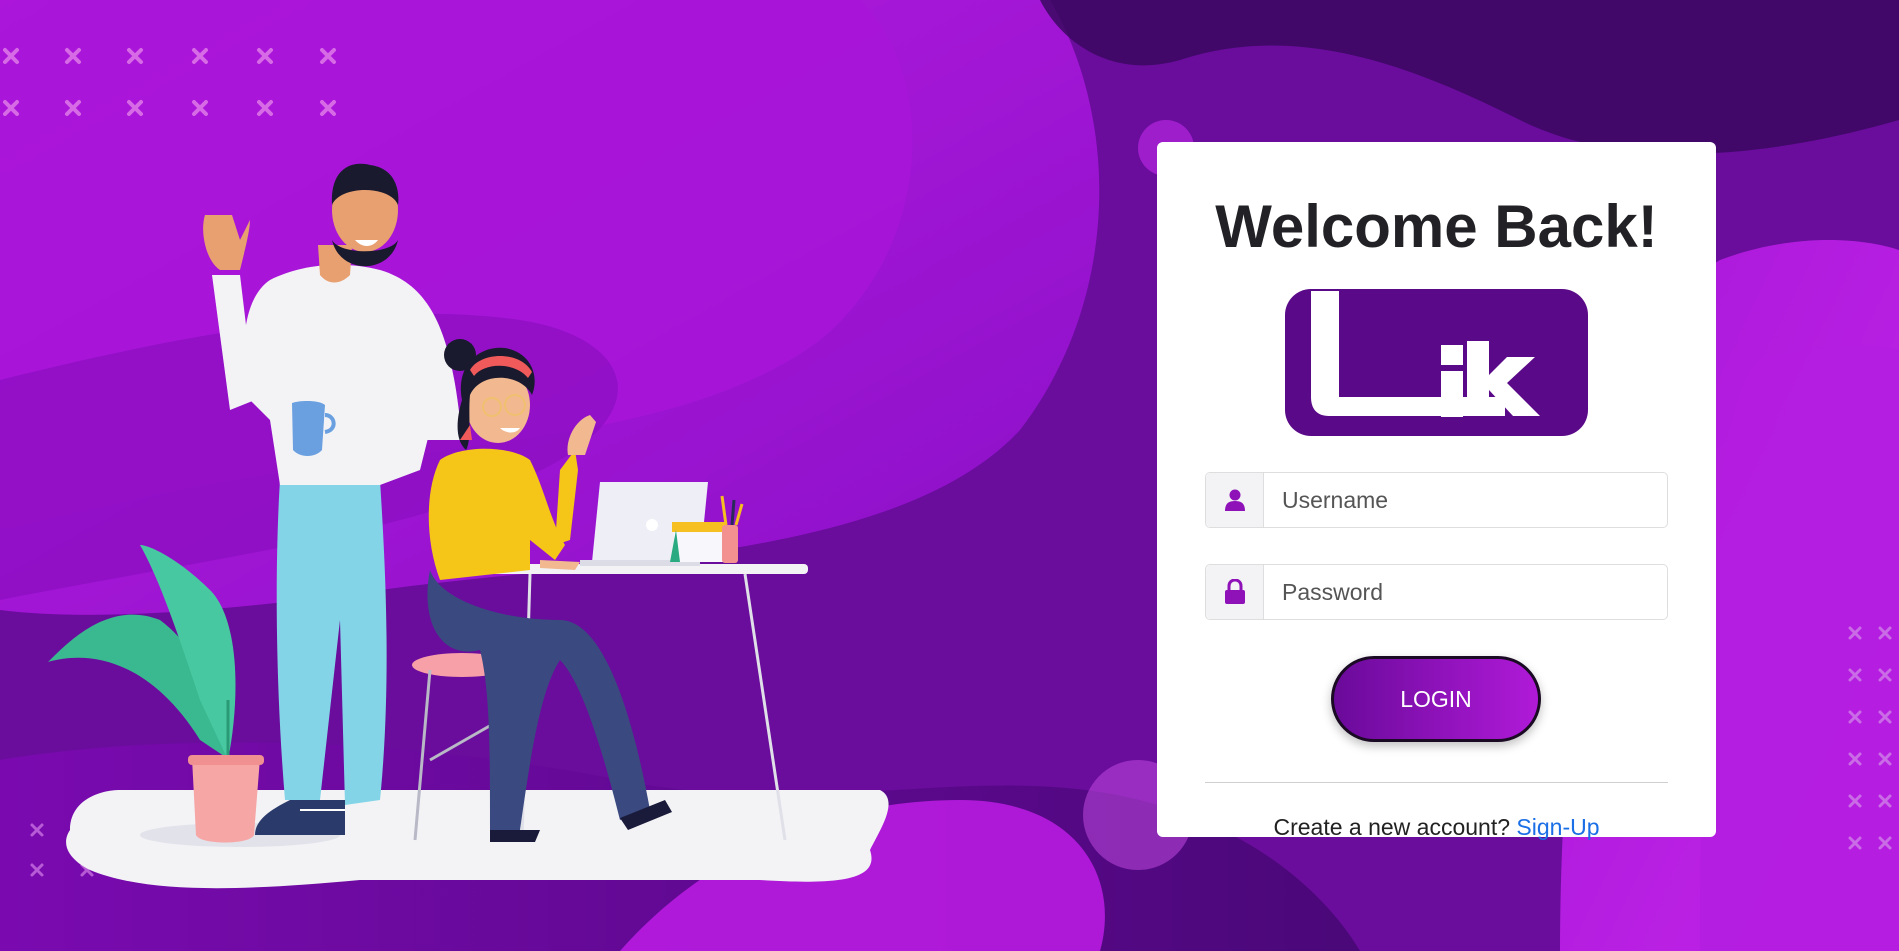  Describe the element at coordinates (1436, 782) in the screenshot. I see `divider` at that location.